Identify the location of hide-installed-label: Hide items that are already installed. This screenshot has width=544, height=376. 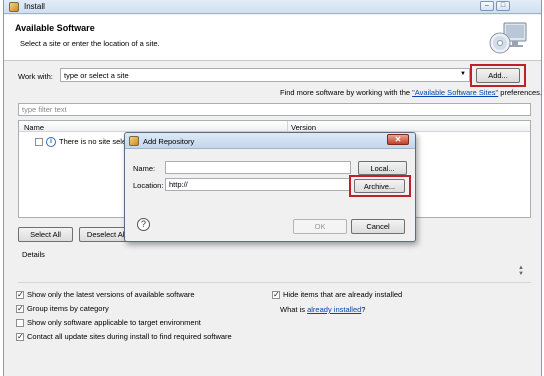
(343, 294).